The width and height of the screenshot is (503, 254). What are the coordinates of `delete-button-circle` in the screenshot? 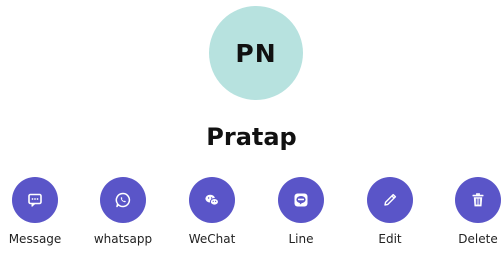 It's located at (478, 200).